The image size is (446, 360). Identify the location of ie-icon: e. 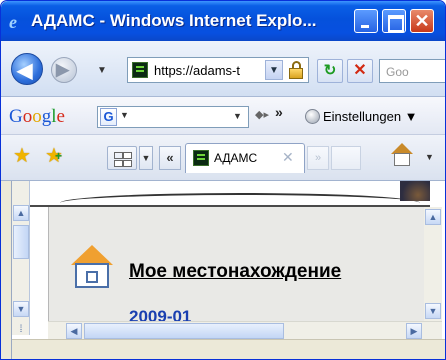
(13, 22).